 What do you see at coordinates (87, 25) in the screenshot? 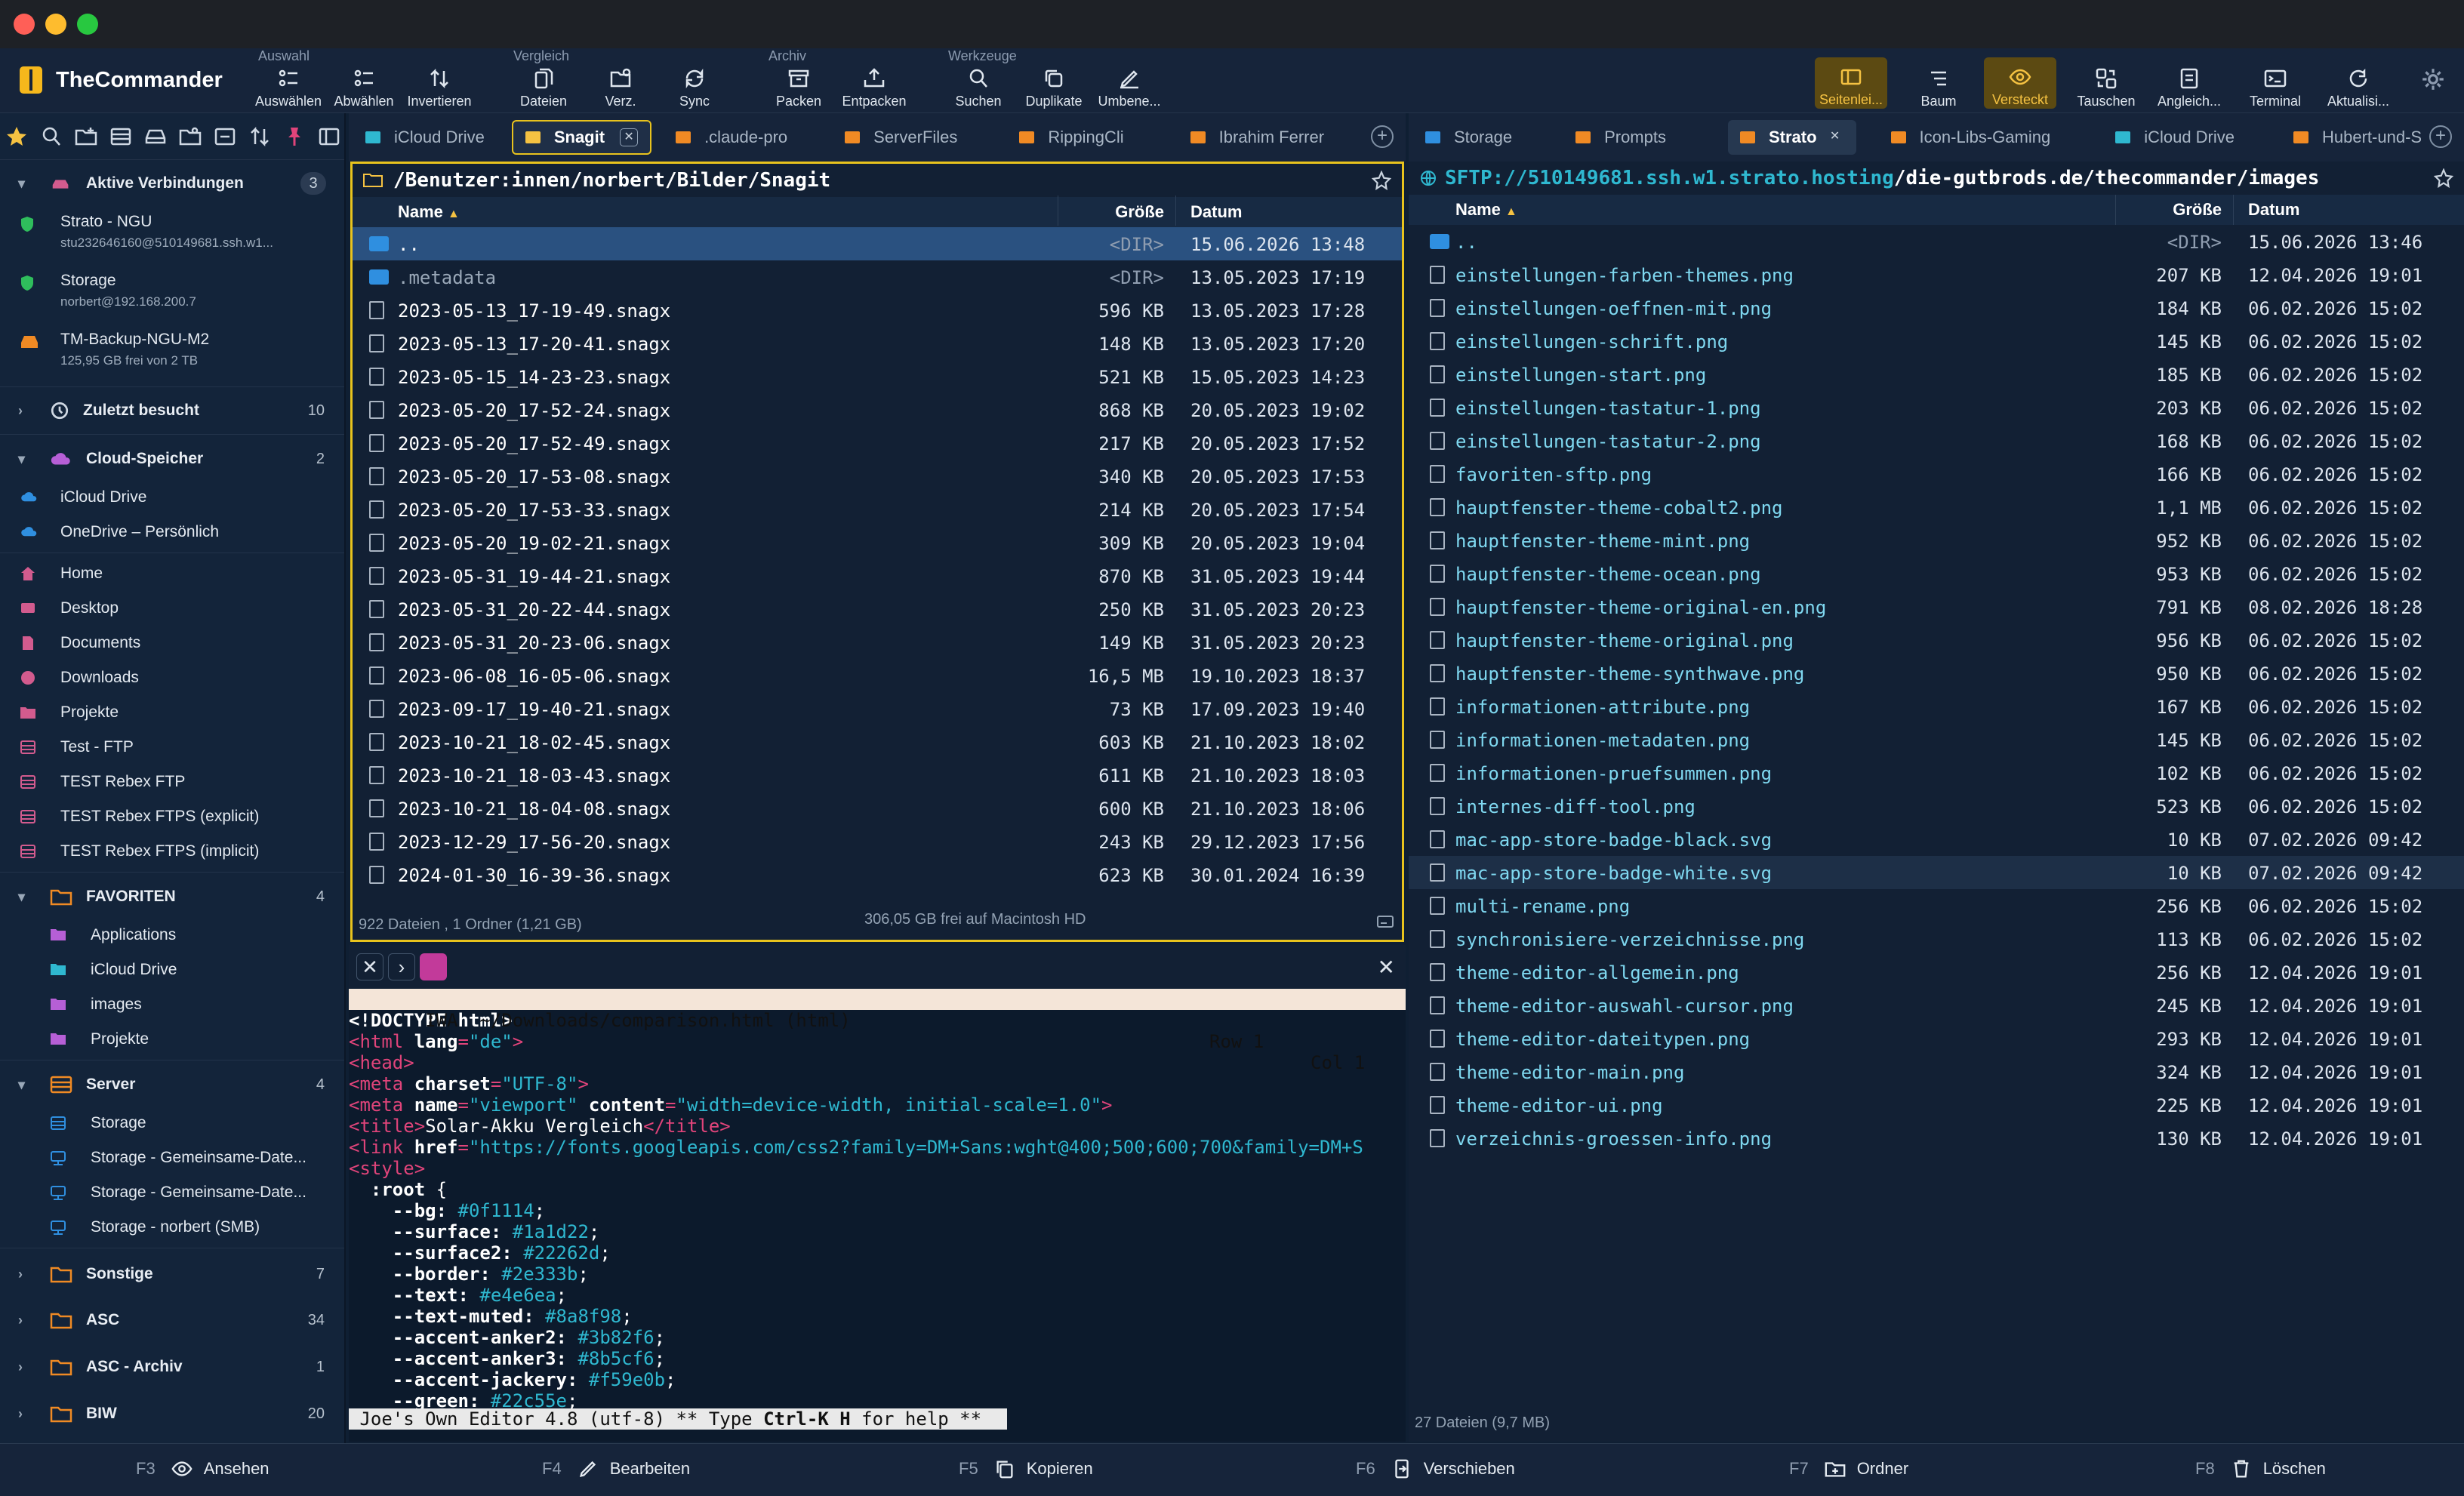
I see `zoom-window-button` at bounding box center [87, 25].